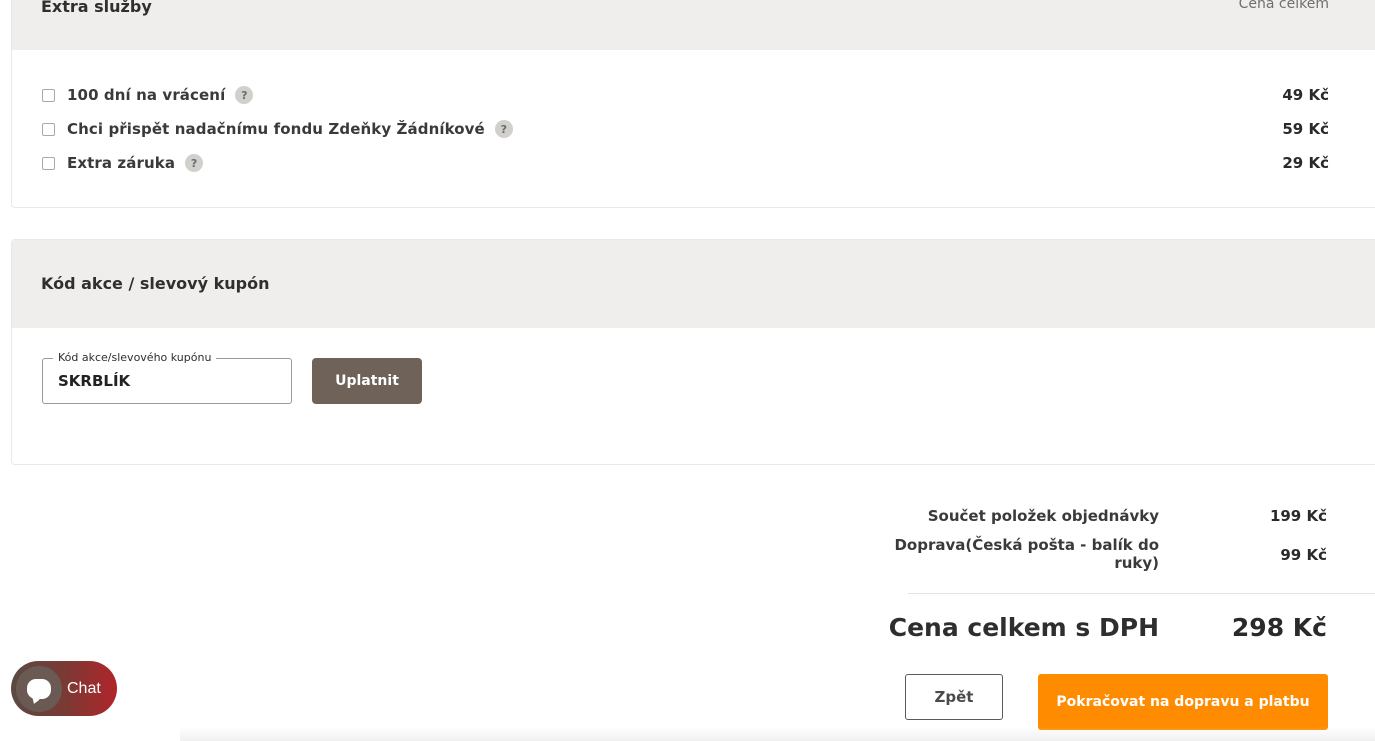 The height and width of the screenshot is (741, 1375). Describe the element at coordinates (1136, 563) in the screenshot. I see `shipping-label-line2: ruky)` at that location.